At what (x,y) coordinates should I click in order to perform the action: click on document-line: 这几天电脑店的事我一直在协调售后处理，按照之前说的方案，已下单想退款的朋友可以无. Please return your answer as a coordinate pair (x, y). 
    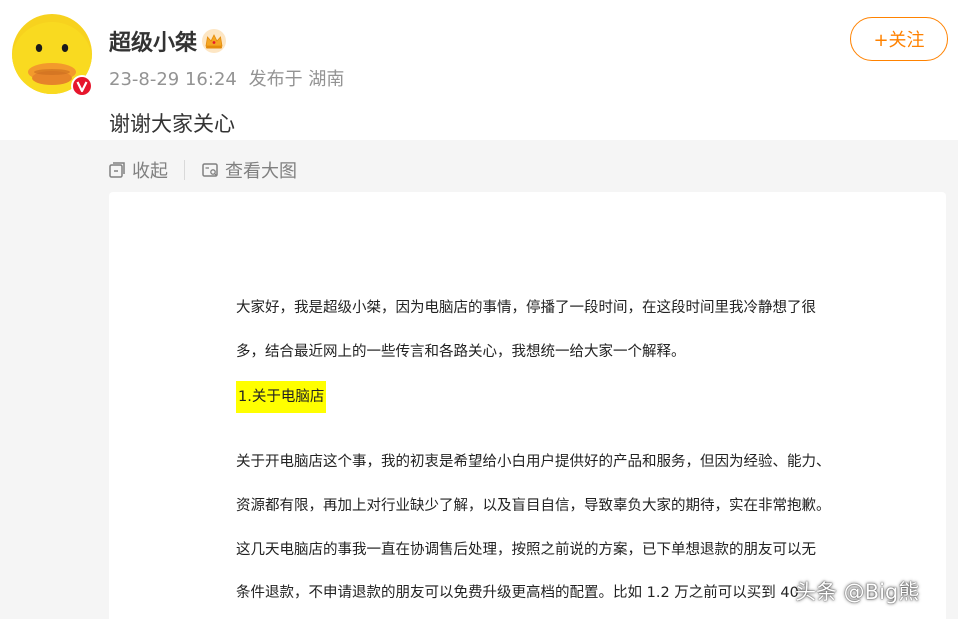
    Looking at the image, I should click on (526, 550).